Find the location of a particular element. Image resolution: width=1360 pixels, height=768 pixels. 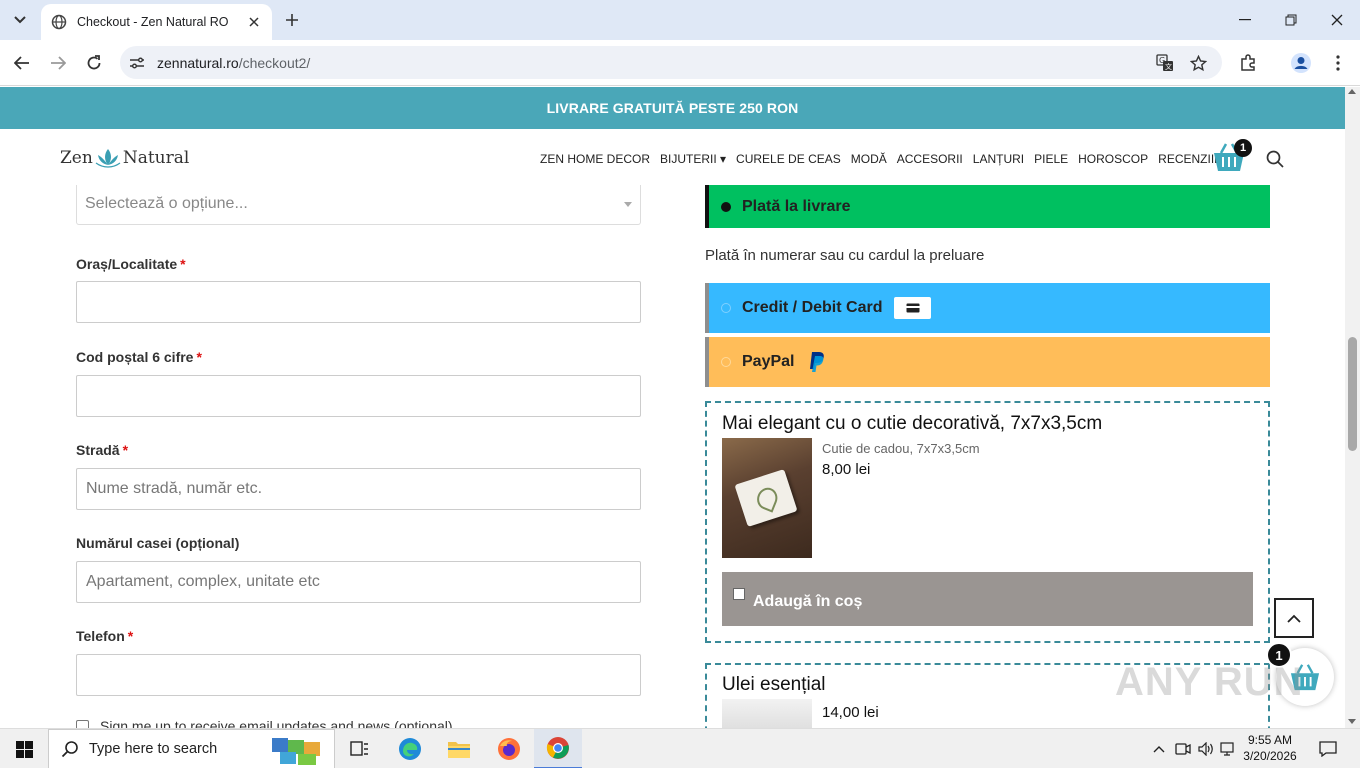

tab-search-dropdown-icon is located at coordinates (20, 20).